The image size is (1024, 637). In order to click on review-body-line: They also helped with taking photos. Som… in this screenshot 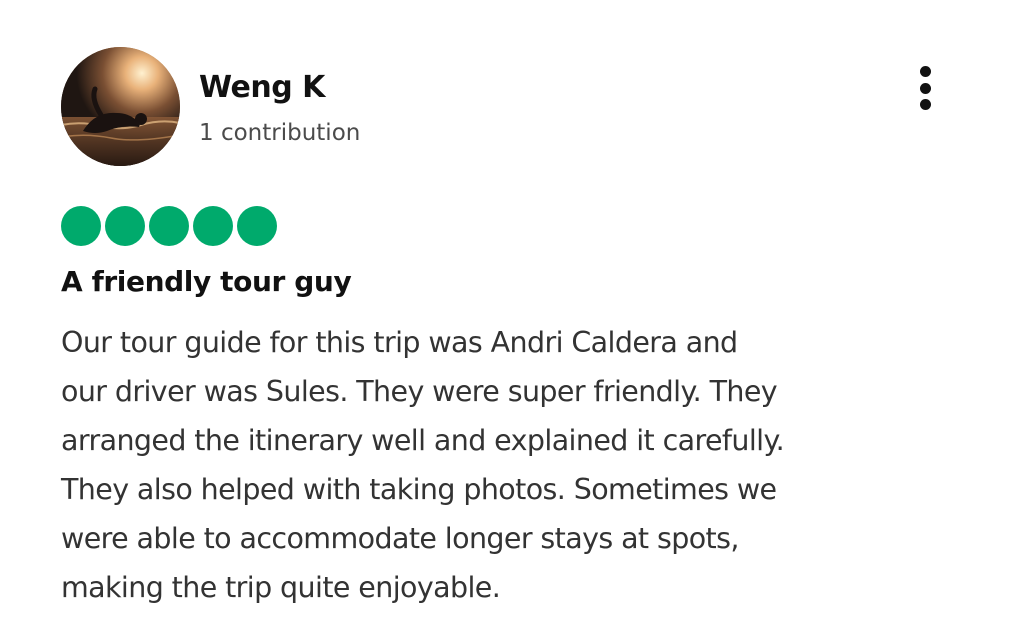, I will do `click(419, 489)`.